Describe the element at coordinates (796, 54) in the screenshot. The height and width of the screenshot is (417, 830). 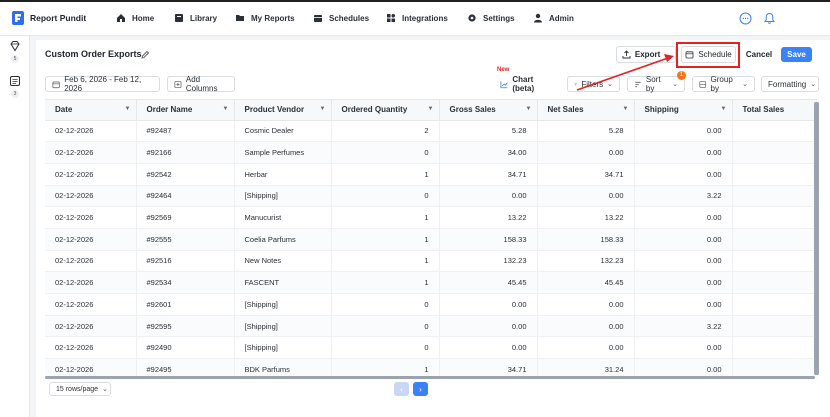
I see `save-button: Save` at that location.